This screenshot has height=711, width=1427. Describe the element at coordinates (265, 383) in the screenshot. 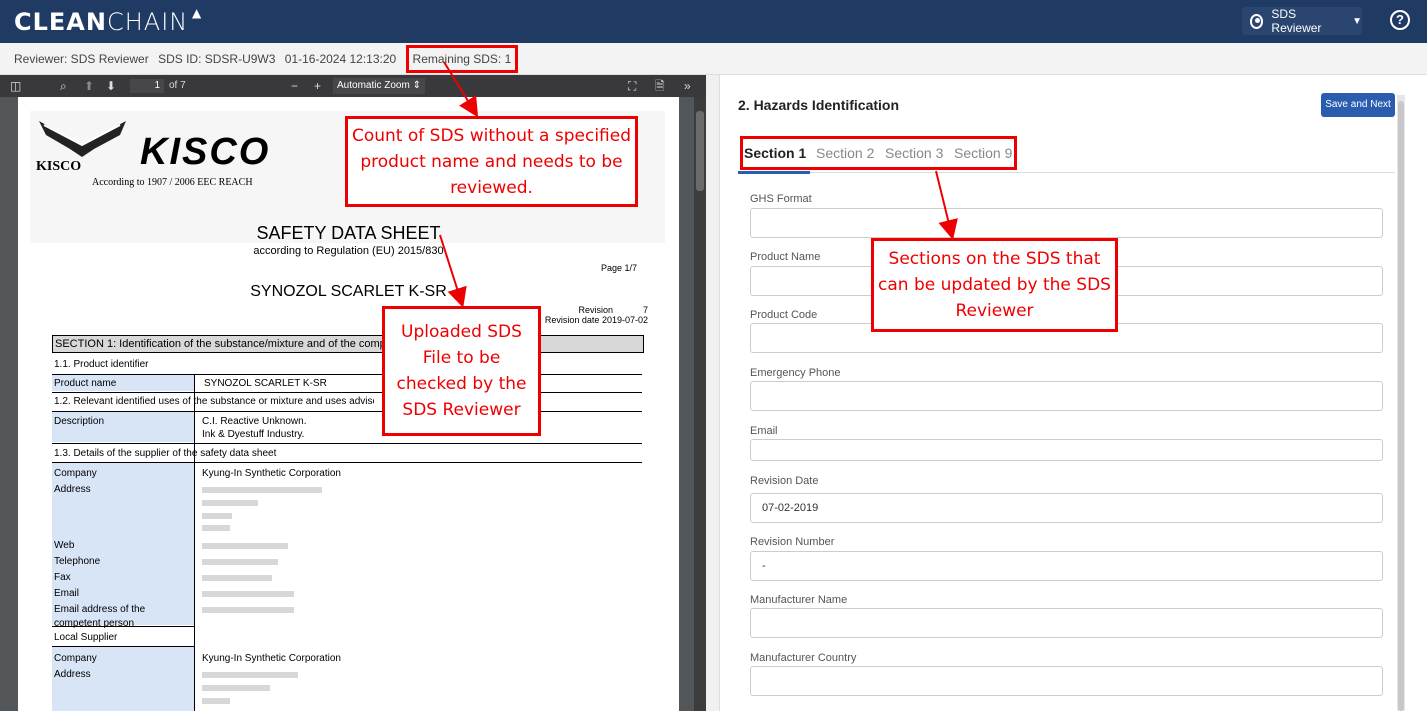

I see `product-name-value: SYNOZOL SCARLET K-SR` at that location.